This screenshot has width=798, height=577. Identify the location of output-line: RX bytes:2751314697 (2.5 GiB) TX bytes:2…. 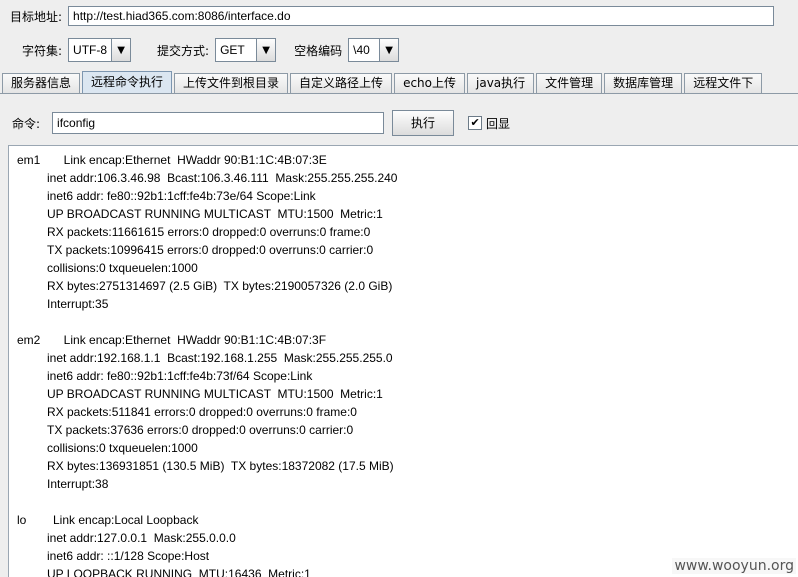
(220, 286).